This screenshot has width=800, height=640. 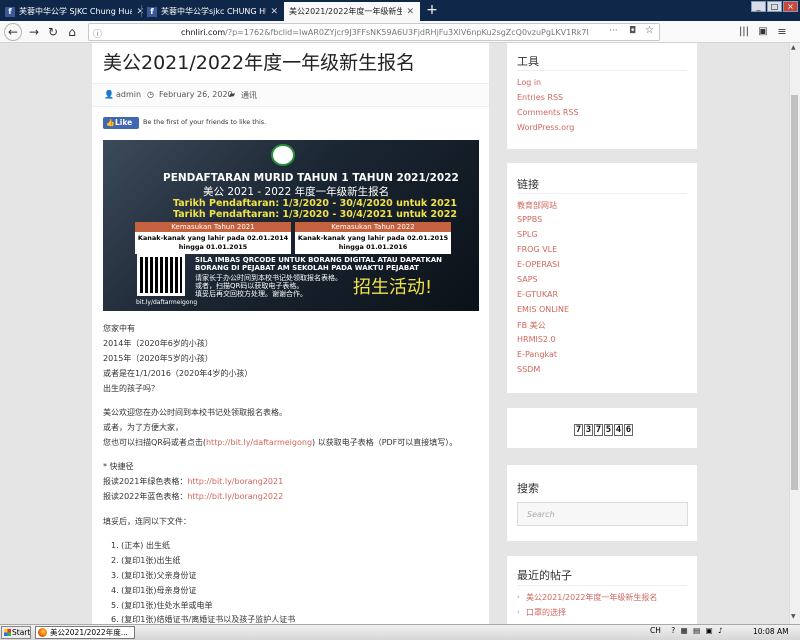 I want to click on recent-posts-title: 最近的帖子, so click(x=544, y=575).